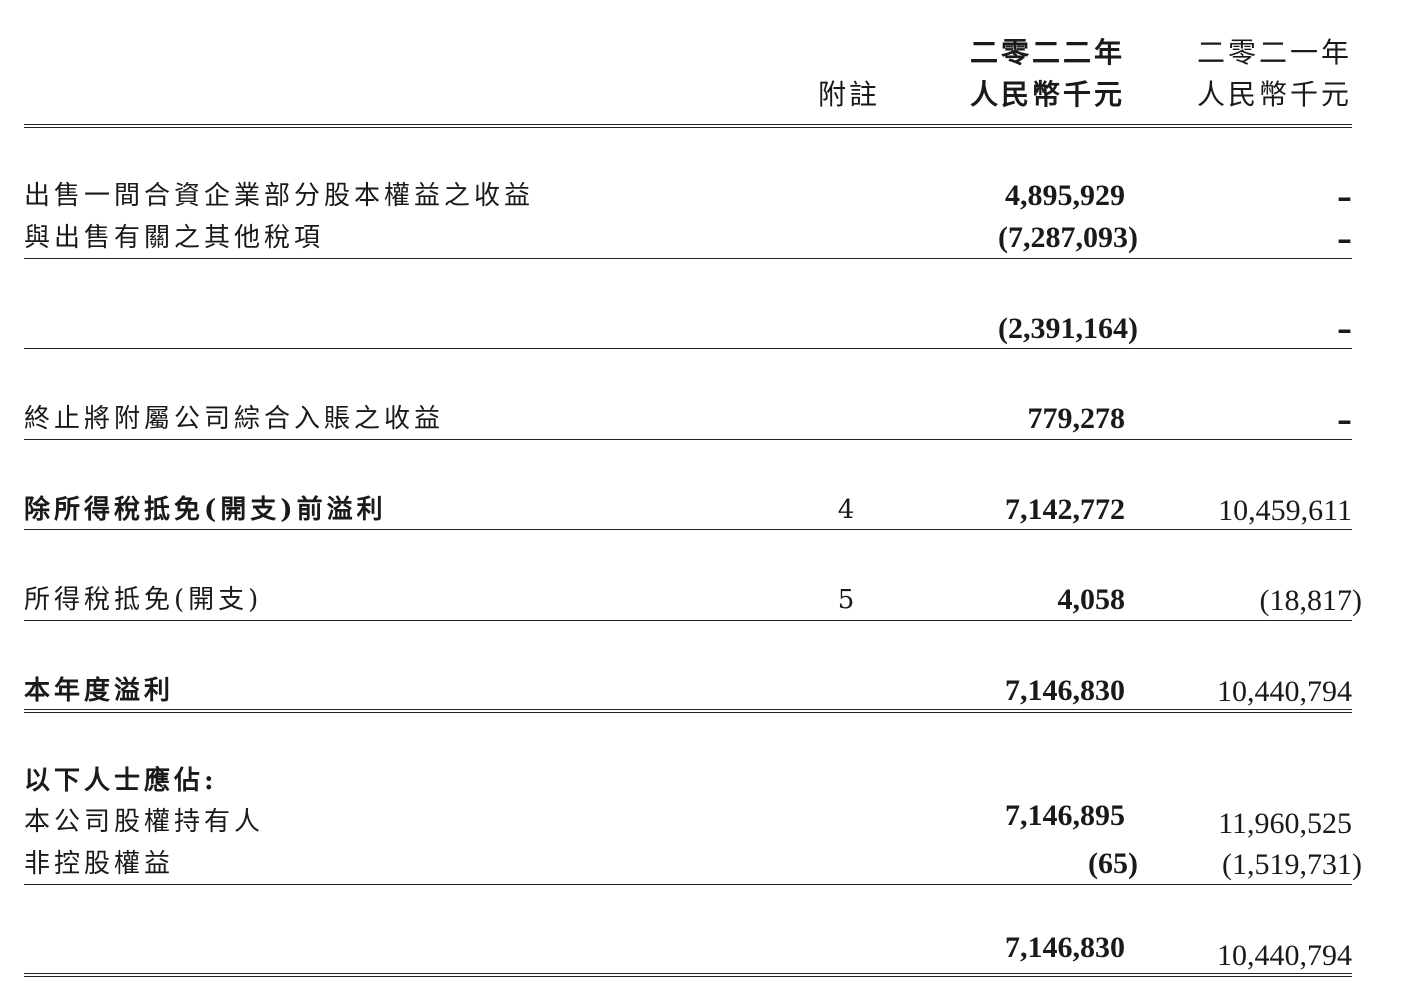 This screenshot has width=1408, height=1002. What do you see at coordinates (205, 510) in the screenshot?
I see `row-label-profit-before-income-tax: 除所得稅抵免(開支)前溢利` at bounding box center [205, 510].